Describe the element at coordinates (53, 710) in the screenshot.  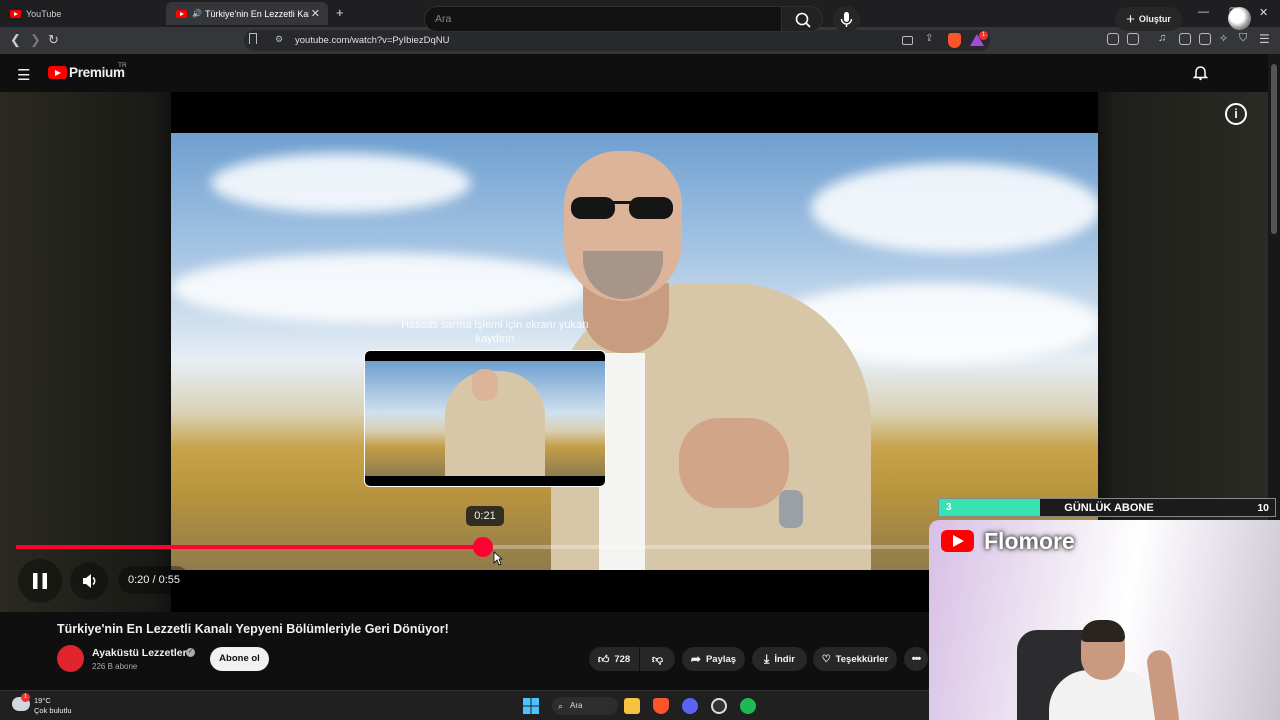
I see `weather-description: Çok bulutlu` at that location.